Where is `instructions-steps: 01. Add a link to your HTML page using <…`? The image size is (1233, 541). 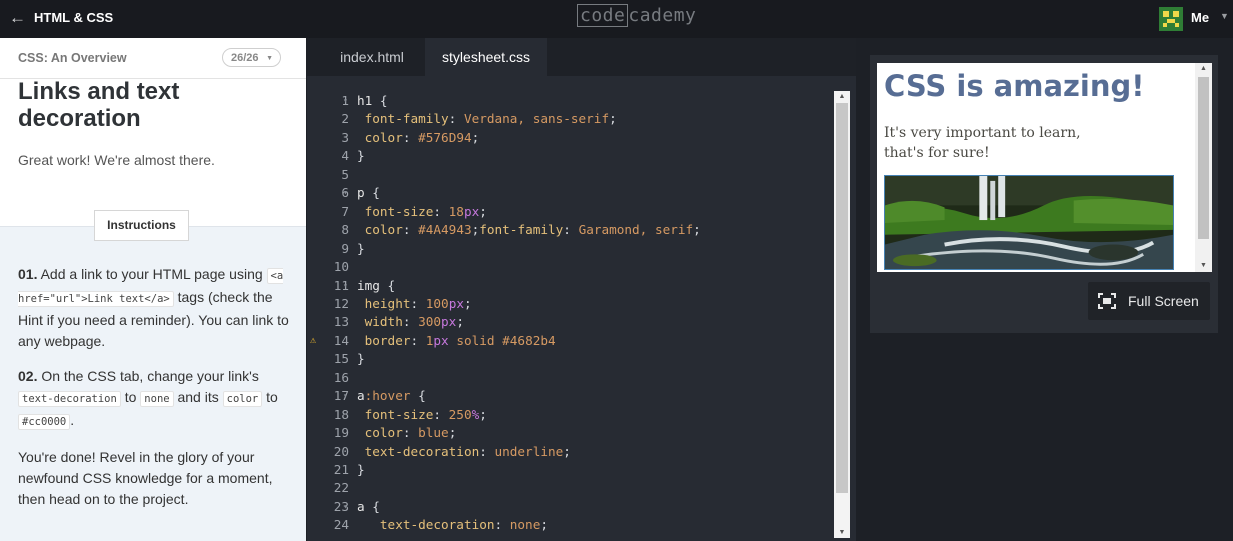
instructions-steps: 01. Add a link to your HTML page using <… is located at coordinates (154, 394).